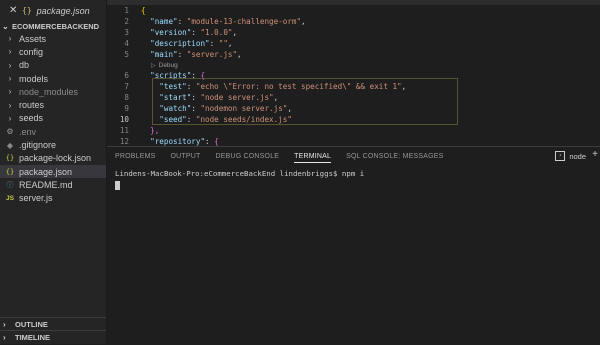 This screenshot has height=345, width=600. I want to click on tree-item-label: routes, so click(32, 105).